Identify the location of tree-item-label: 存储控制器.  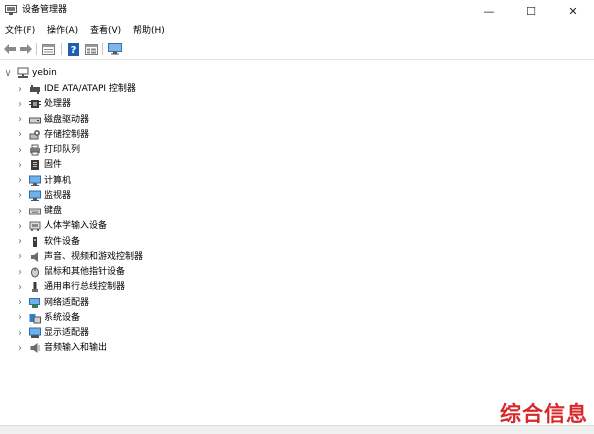
(67, 134).